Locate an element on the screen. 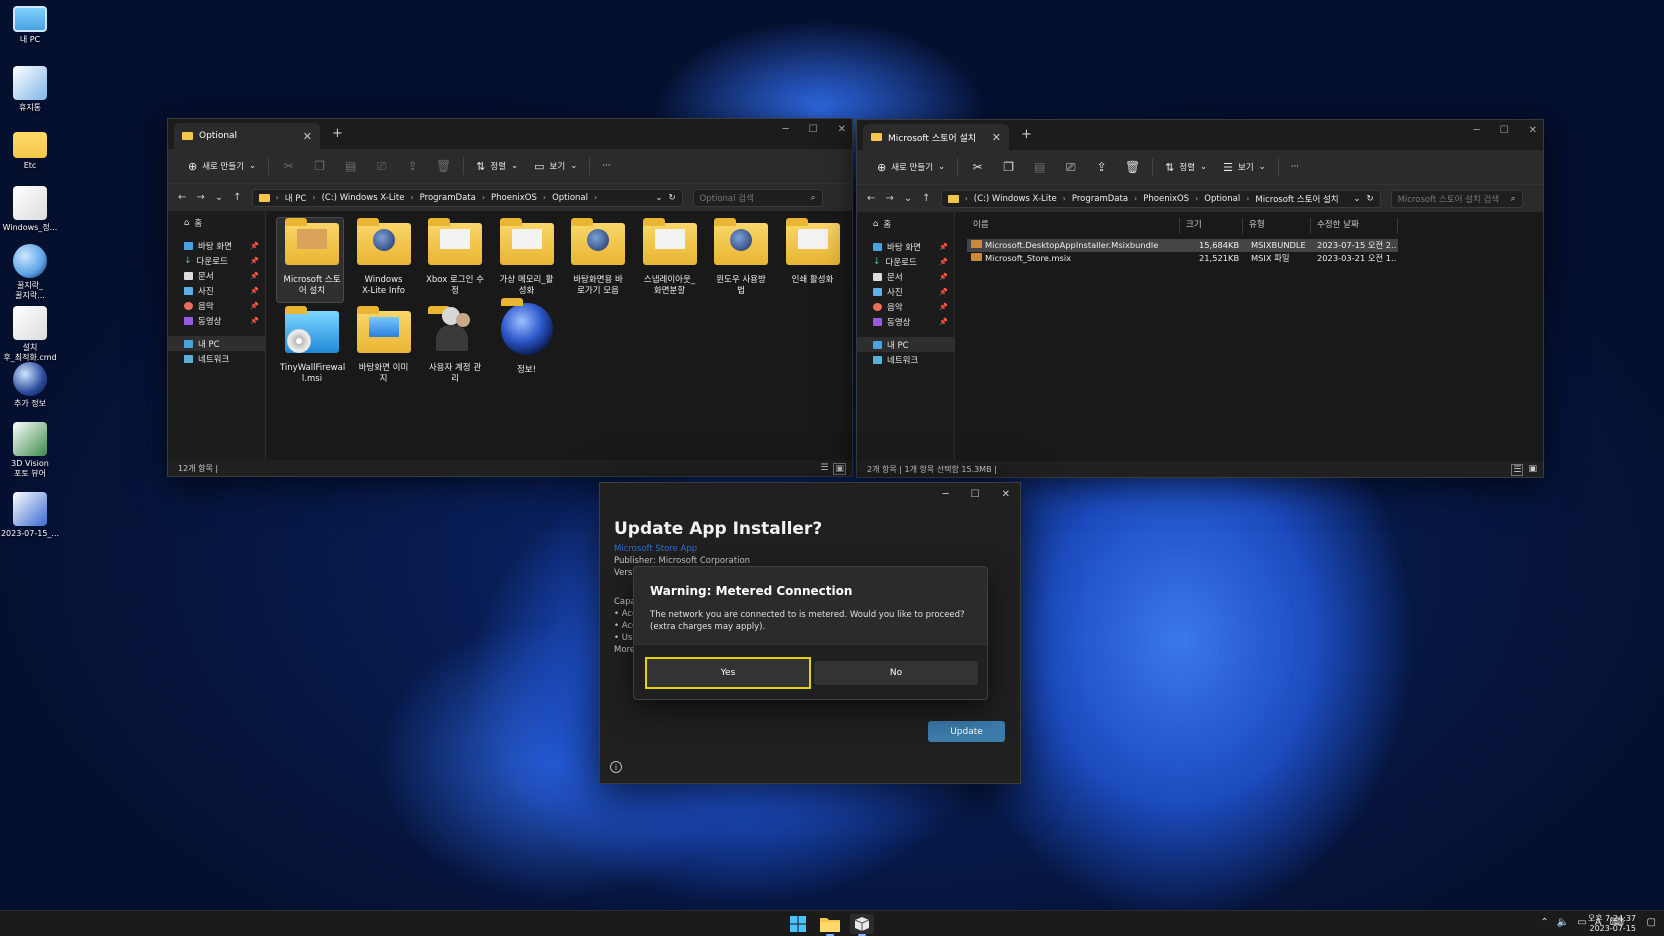 The image size is (1664, 936). desktop-icon-item: 내 PC is located at coordinates (30, 25).